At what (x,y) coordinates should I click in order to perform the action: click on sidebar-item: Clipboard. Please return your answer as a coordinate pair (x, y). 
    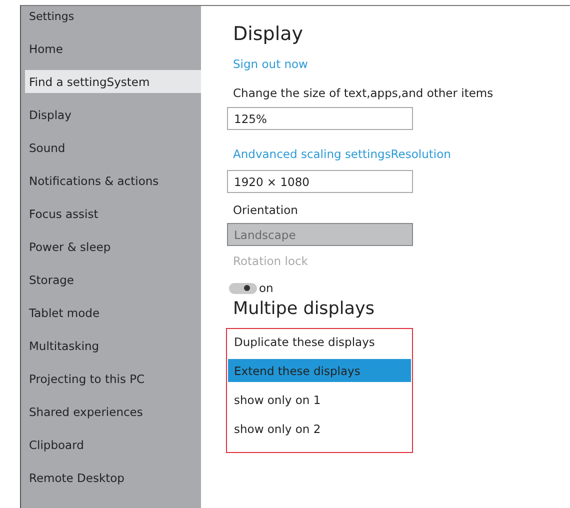
    Looking at the image, I should click on (113, 444).